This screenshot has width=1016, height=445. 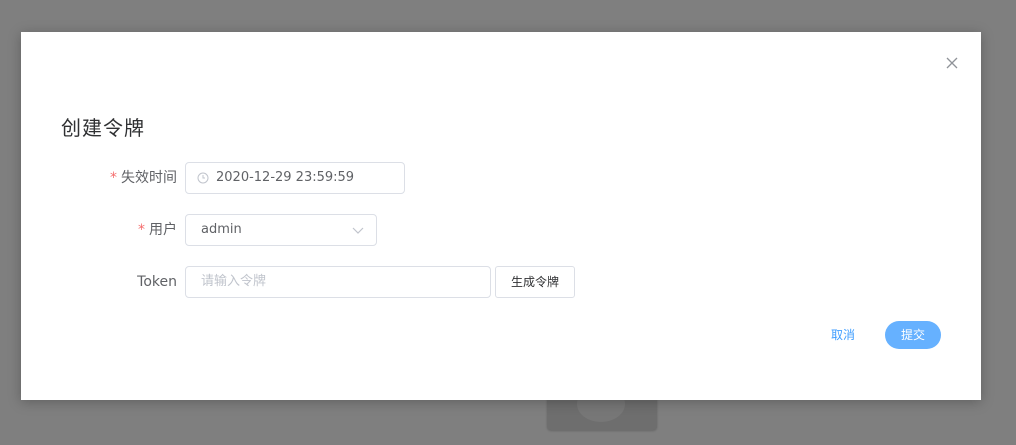 I want to click on dialog-title: 创建令牌, so click(x=103, y=128).